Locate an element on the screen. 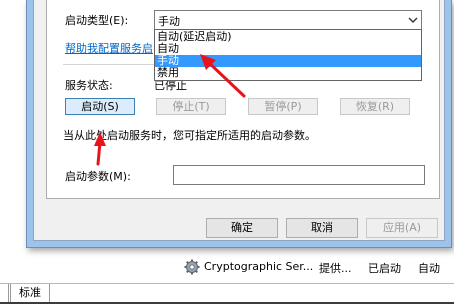 This screenshot has height=305, width=454. service-startup-type: 自动 is located at coordinates (429, 268).